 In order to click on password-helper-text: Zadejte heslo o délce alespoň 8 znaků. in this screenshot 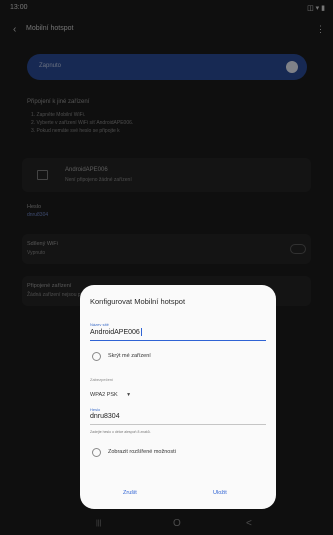, I will do `click(120, 432)`.